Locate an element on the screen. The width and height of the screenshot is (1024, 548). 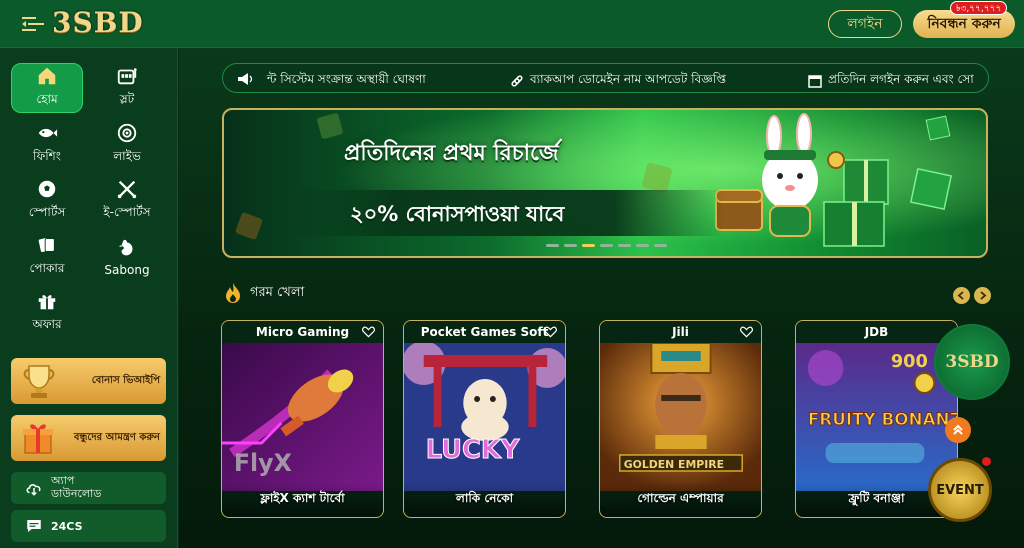
banner-headline: প্রতিদিনের প্রথম রিচার্জে is located at coordinates (451, 153).